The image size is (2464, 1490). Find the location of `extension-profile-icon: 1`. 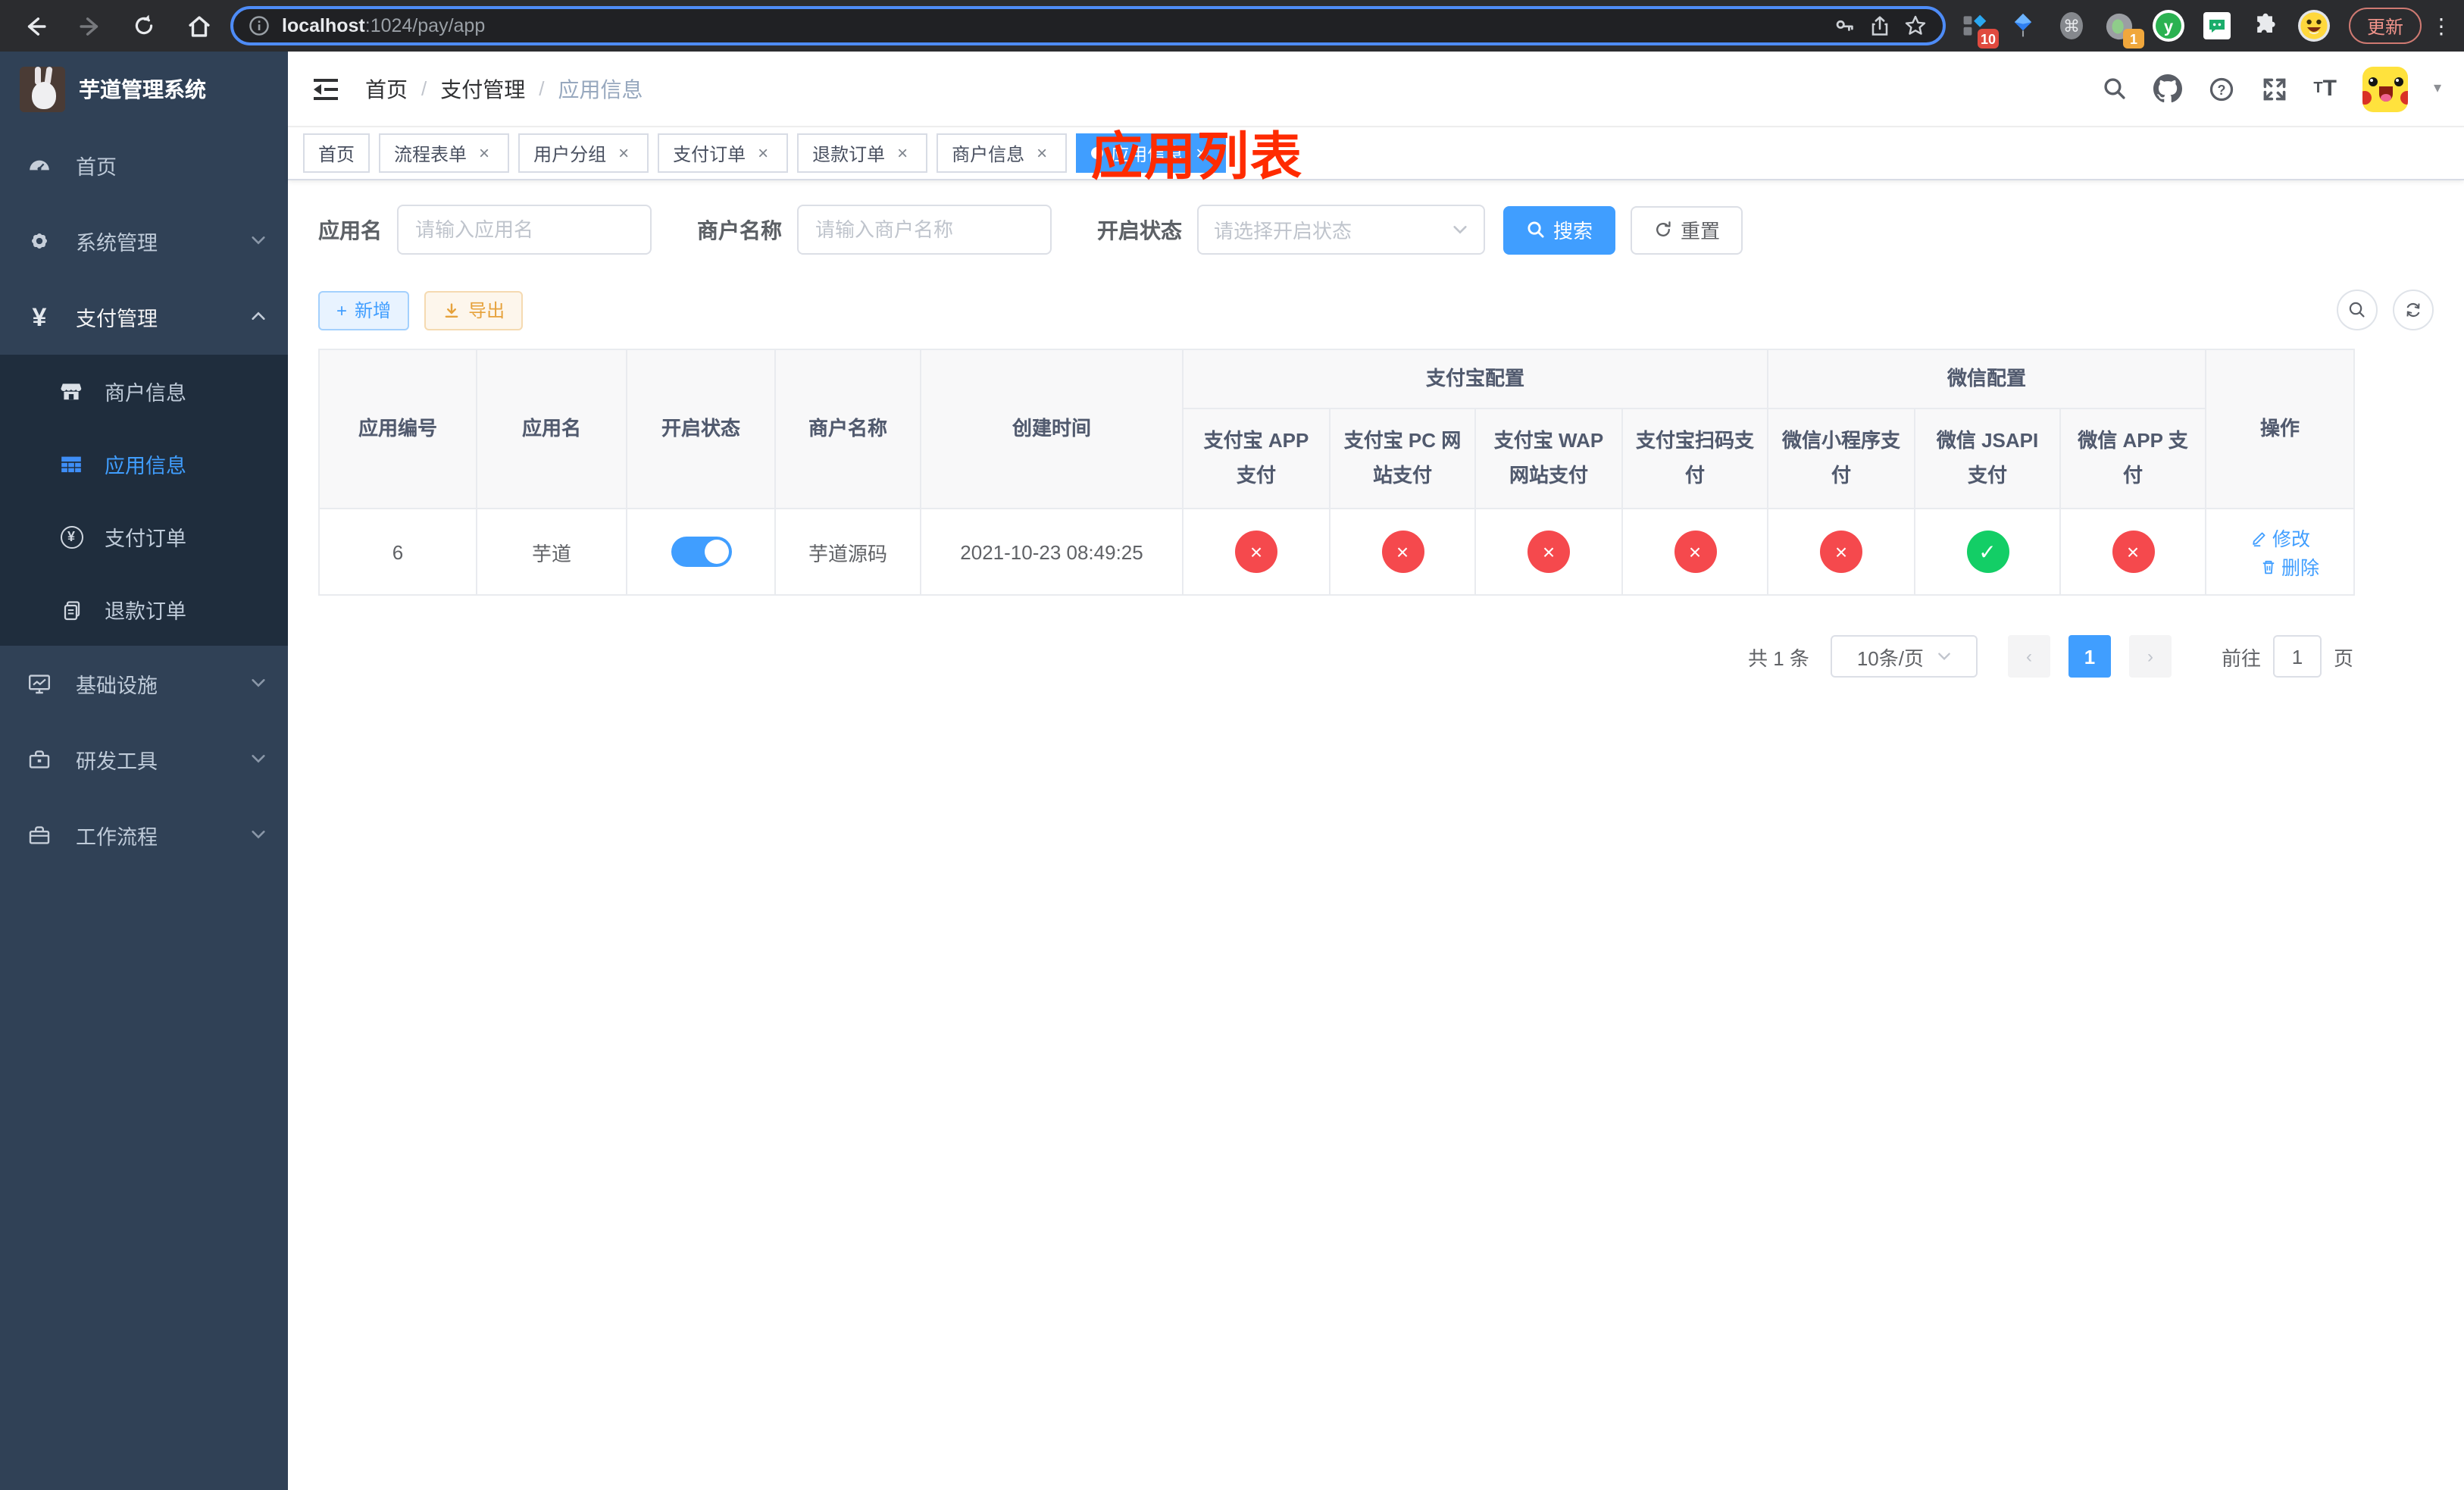

extension-profile-icon: 1 is located at coordinates (2122, 28).